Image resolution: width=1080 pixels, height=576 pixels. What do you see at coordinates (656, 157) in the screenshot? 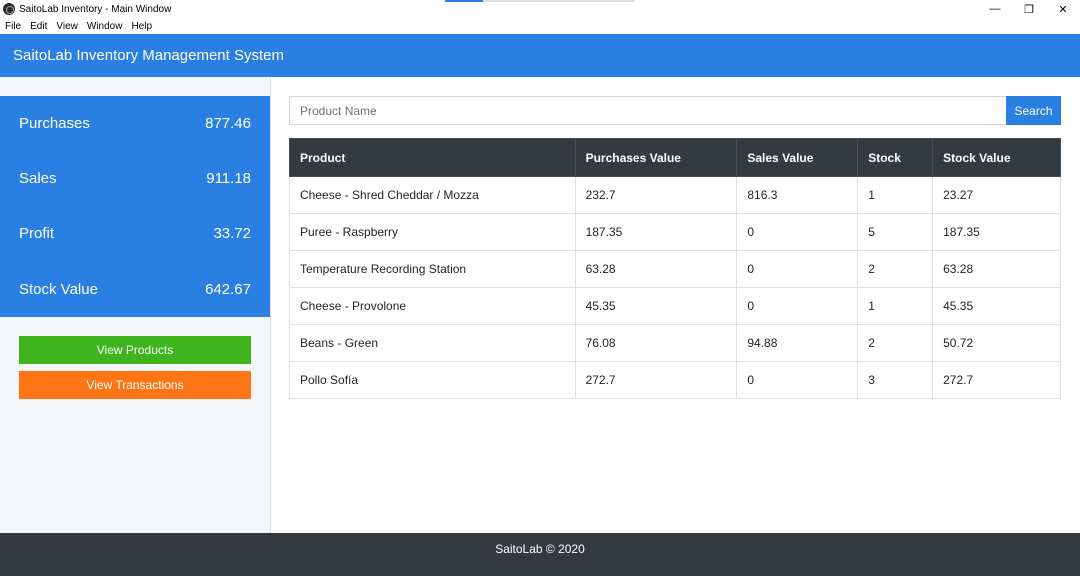
I see `column-header-purchases-value: Purchases Value` at bounding box center [656, 157].